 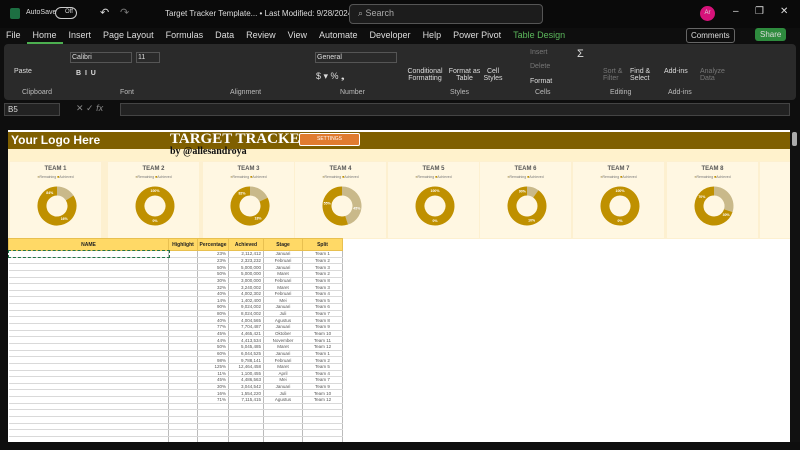 I want to click on table-cell: 60%, so click(x=213, y=354).